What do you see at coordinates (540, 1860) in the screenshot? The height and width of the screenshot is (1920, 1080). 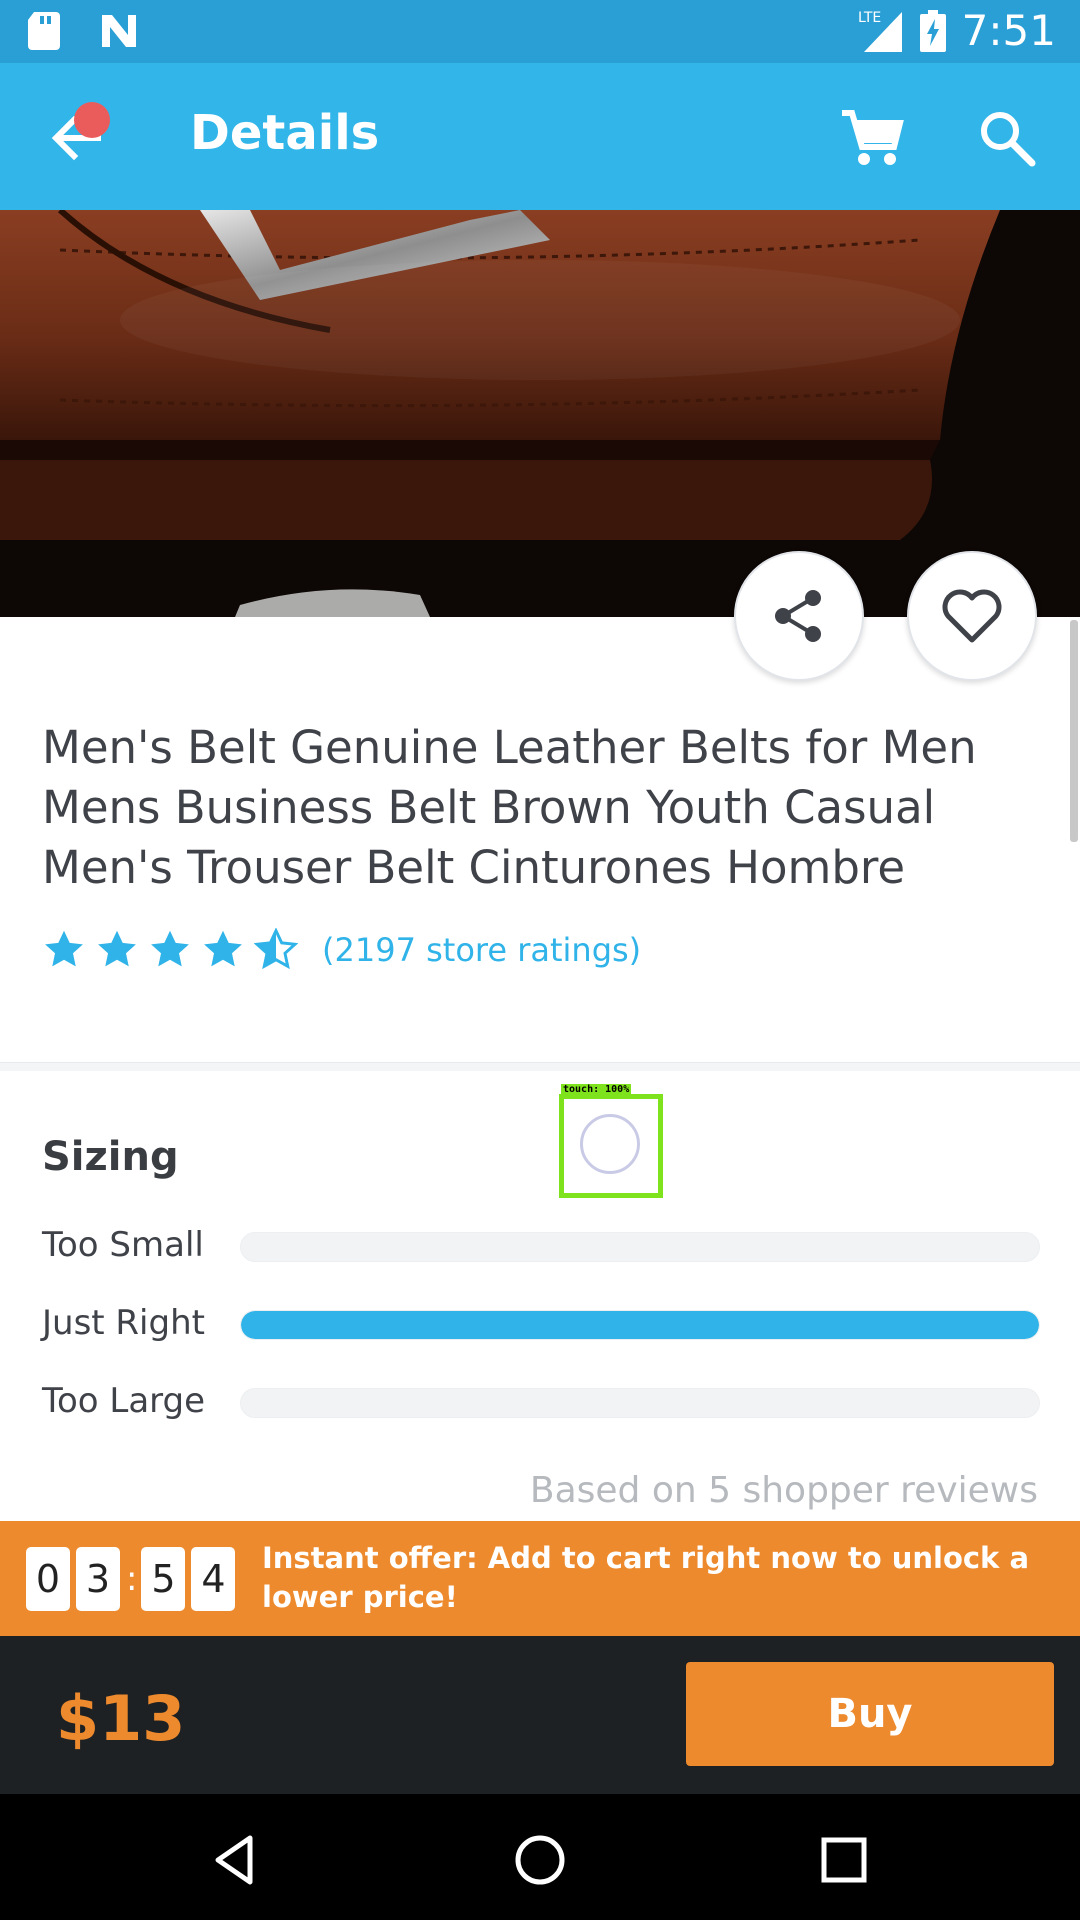 I see `home-circle-icon` at bounding box center [540, 1860].